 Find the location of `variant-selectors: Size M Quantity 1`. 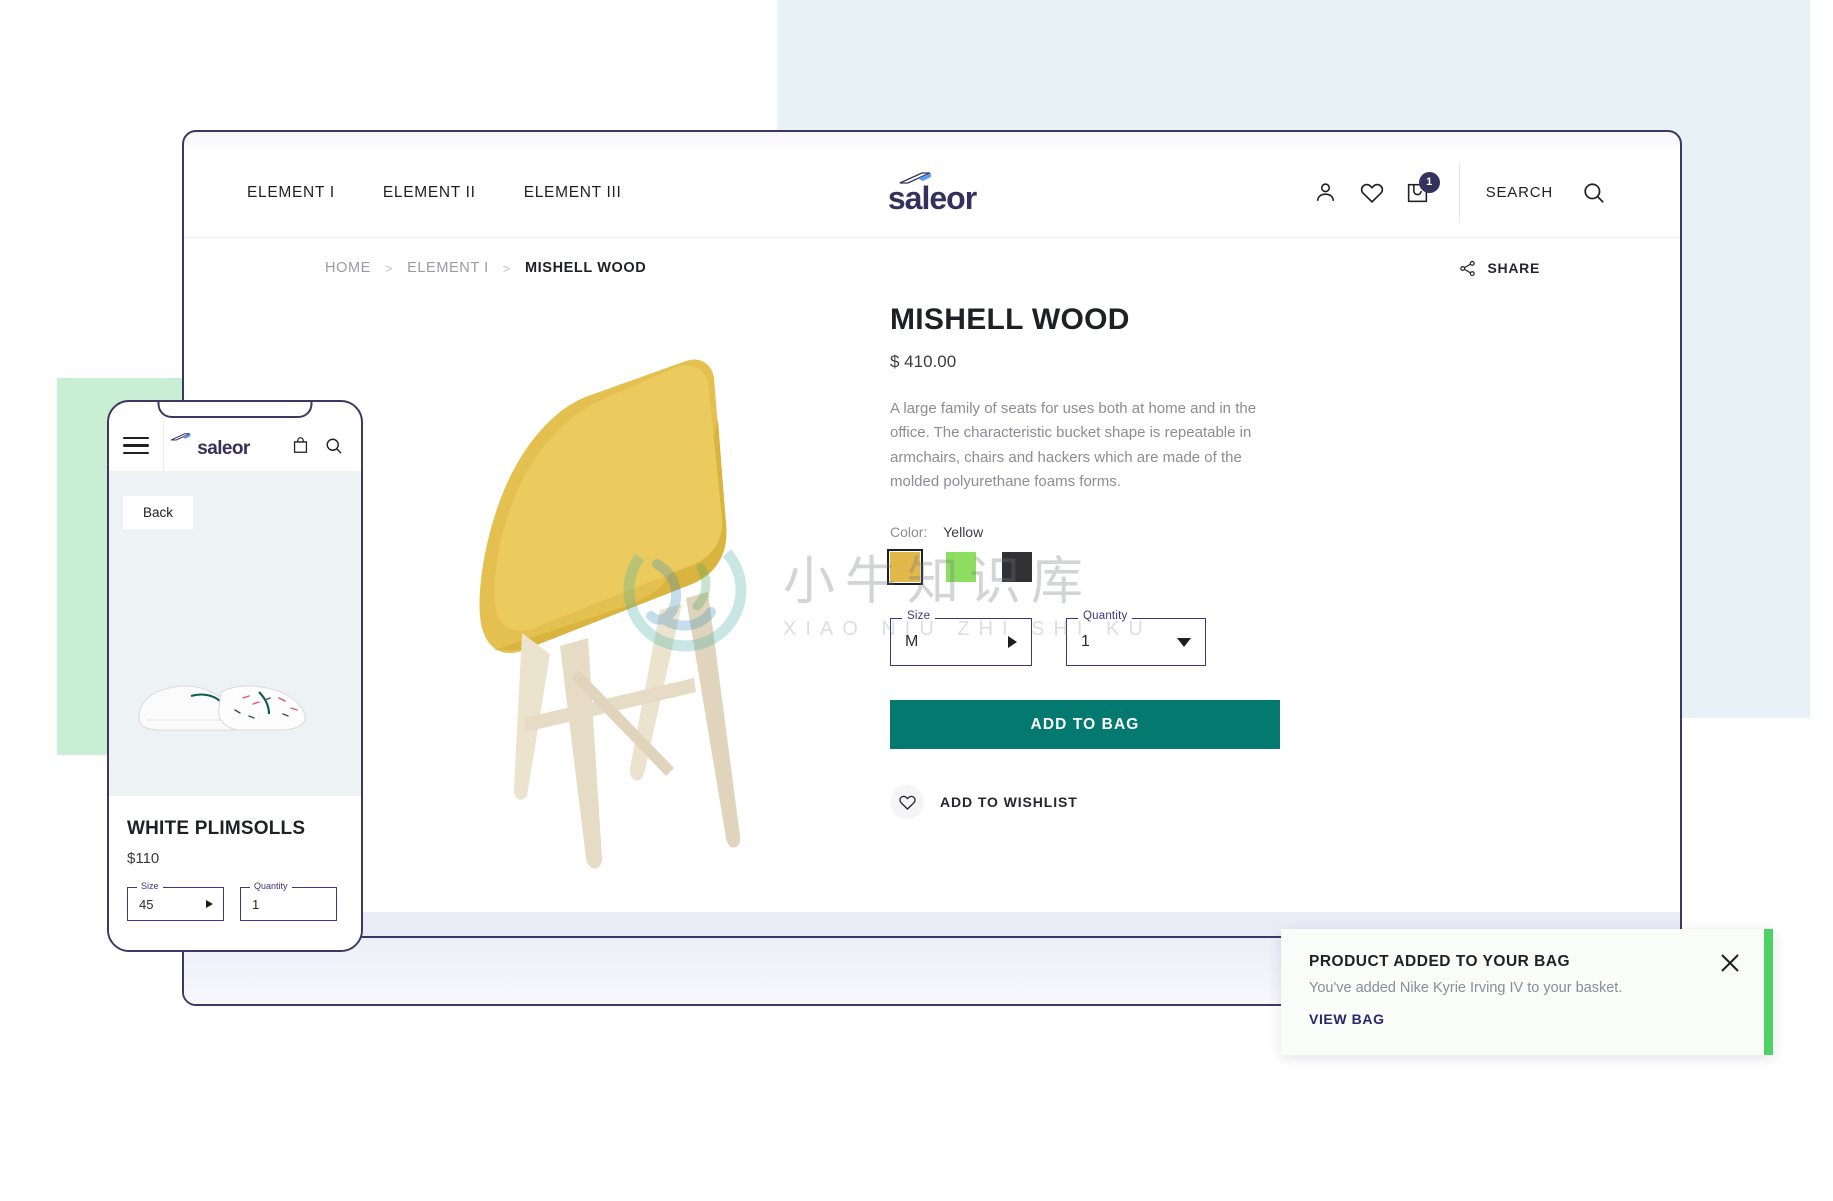

variant-selectors: Size M Quantity 1 is located at coordinates (1100, 638).